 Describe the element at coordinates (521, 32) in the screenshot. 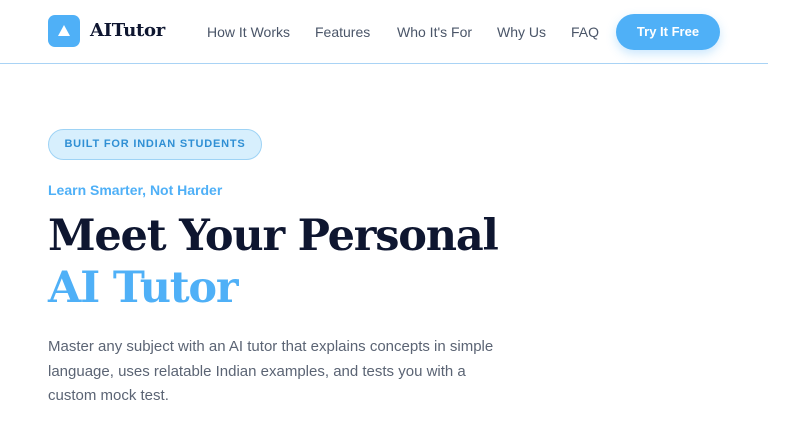

I see `nav-link-why-us: Why Us` at that location.